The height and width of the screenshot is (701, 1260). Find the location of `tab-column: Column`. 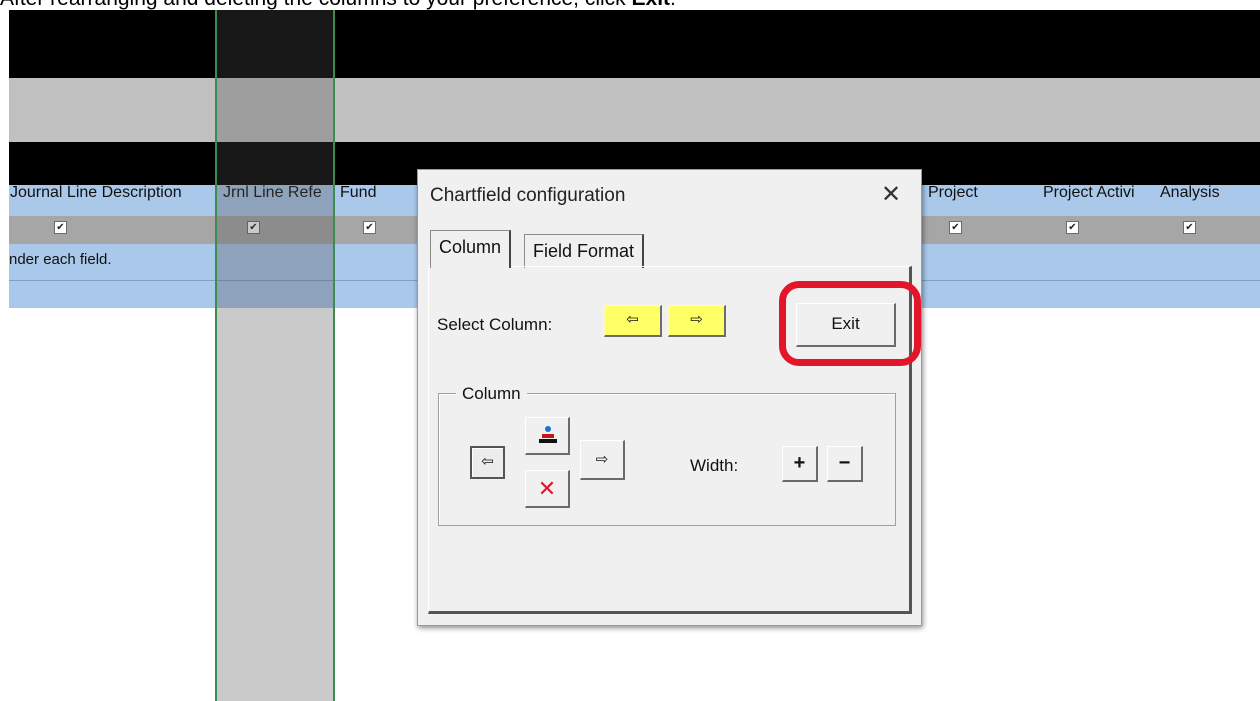

tab-column: Column is located at coordinates (471, 249).